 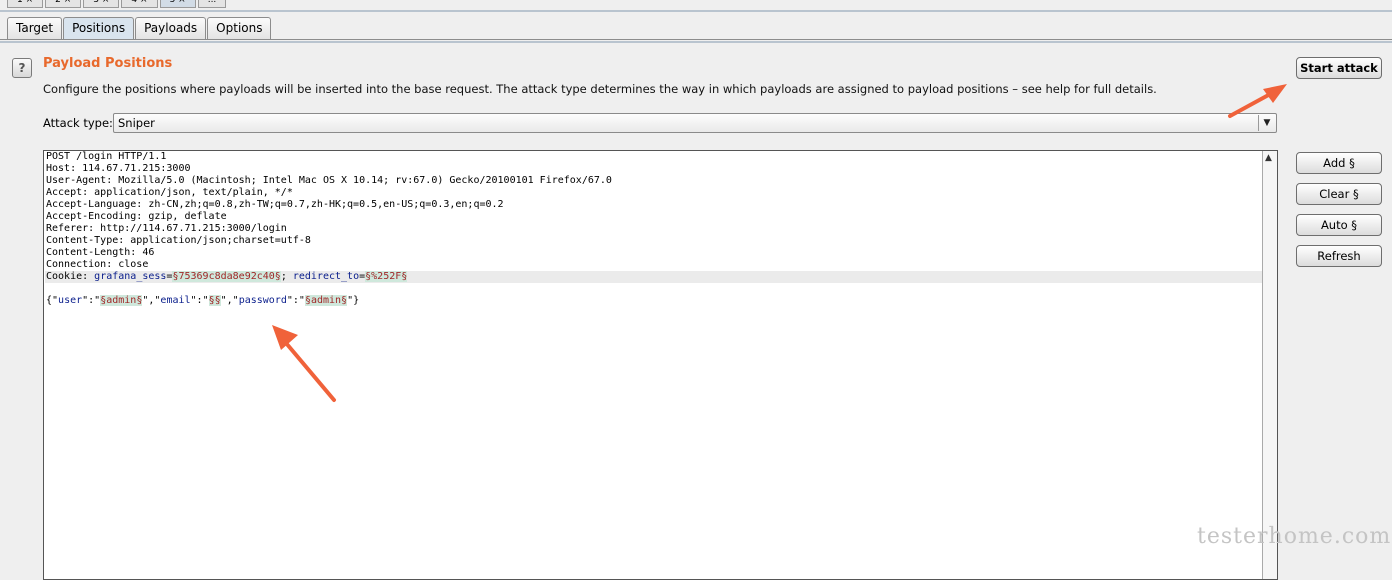 I want to click on attack-type-label: Attack type:, so click(x=78, y=123).